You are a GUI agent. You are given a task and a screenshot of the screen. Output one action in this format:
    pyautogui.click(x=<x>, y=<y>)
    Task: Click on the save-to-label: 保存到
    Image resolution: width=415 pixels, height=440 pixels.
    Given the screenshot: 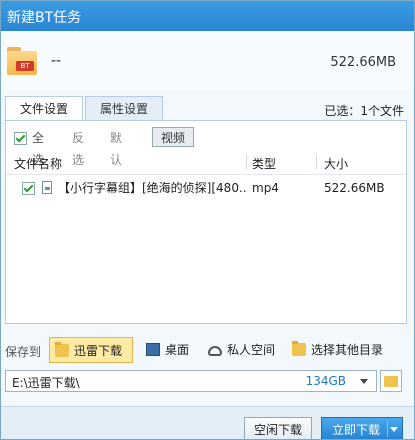 What is the action you would take?
    pyautogui.click(x=23, y=352)
    